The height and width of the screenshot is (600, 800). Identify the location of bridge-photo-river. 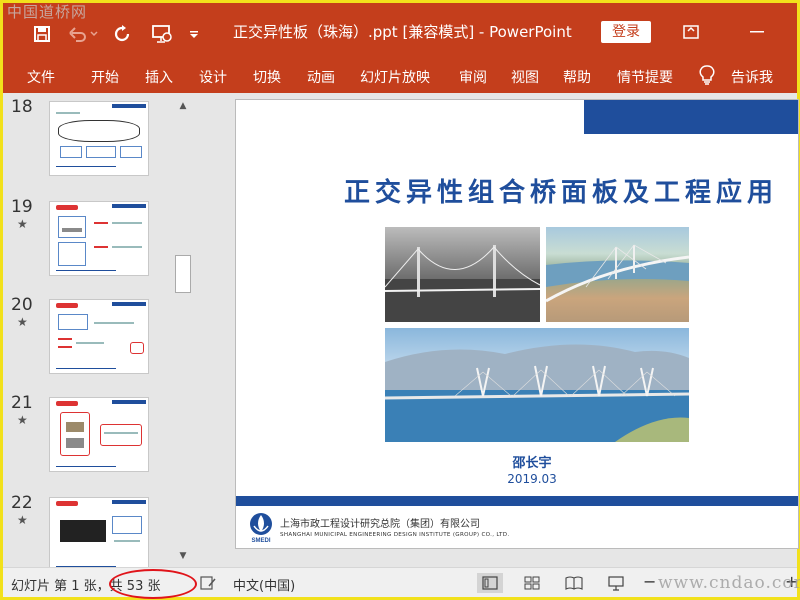
(617, 274).